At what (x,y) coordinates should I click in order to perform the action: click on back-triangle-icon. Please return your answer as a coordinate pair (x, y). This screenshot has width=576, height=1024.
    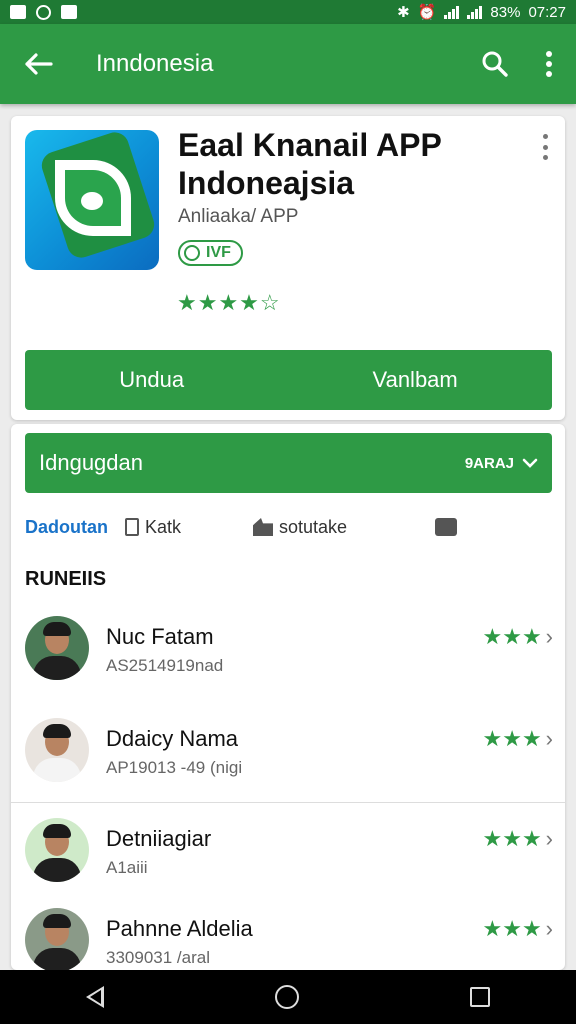
    Looking at the image, I should click on (94, 997).